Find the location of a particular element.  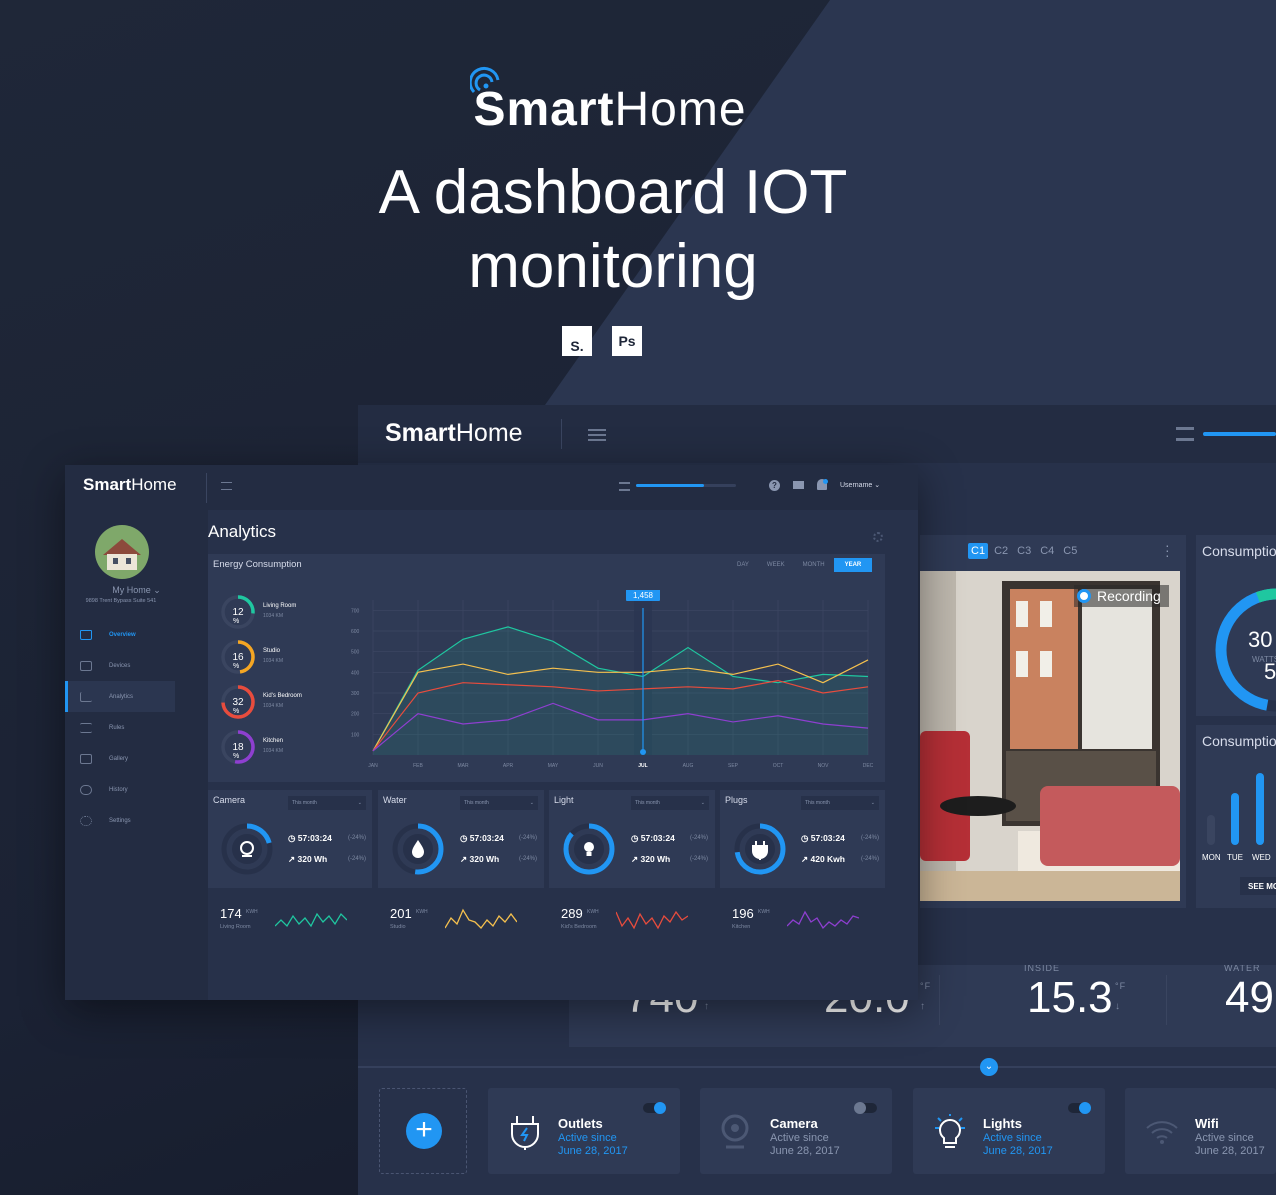

y-tick-label: 700 is located at coordinates (355, 611).